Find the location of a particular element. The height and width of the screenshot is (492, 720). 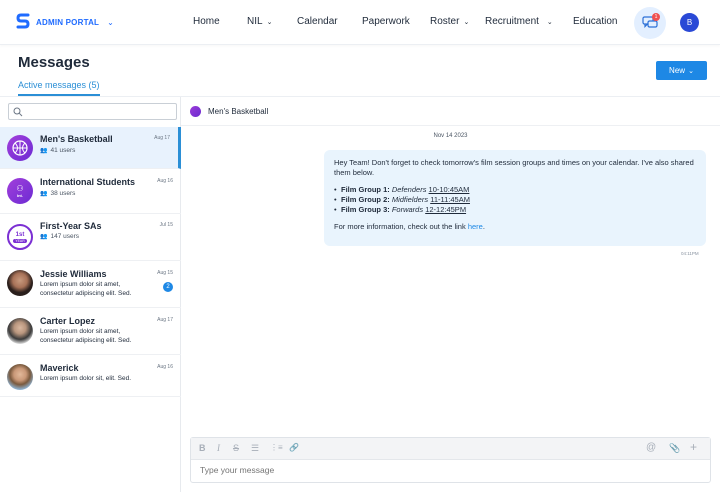

list-item: Film Group 3: Forwards 12-12:45PM is located at coordinates (515, 210).